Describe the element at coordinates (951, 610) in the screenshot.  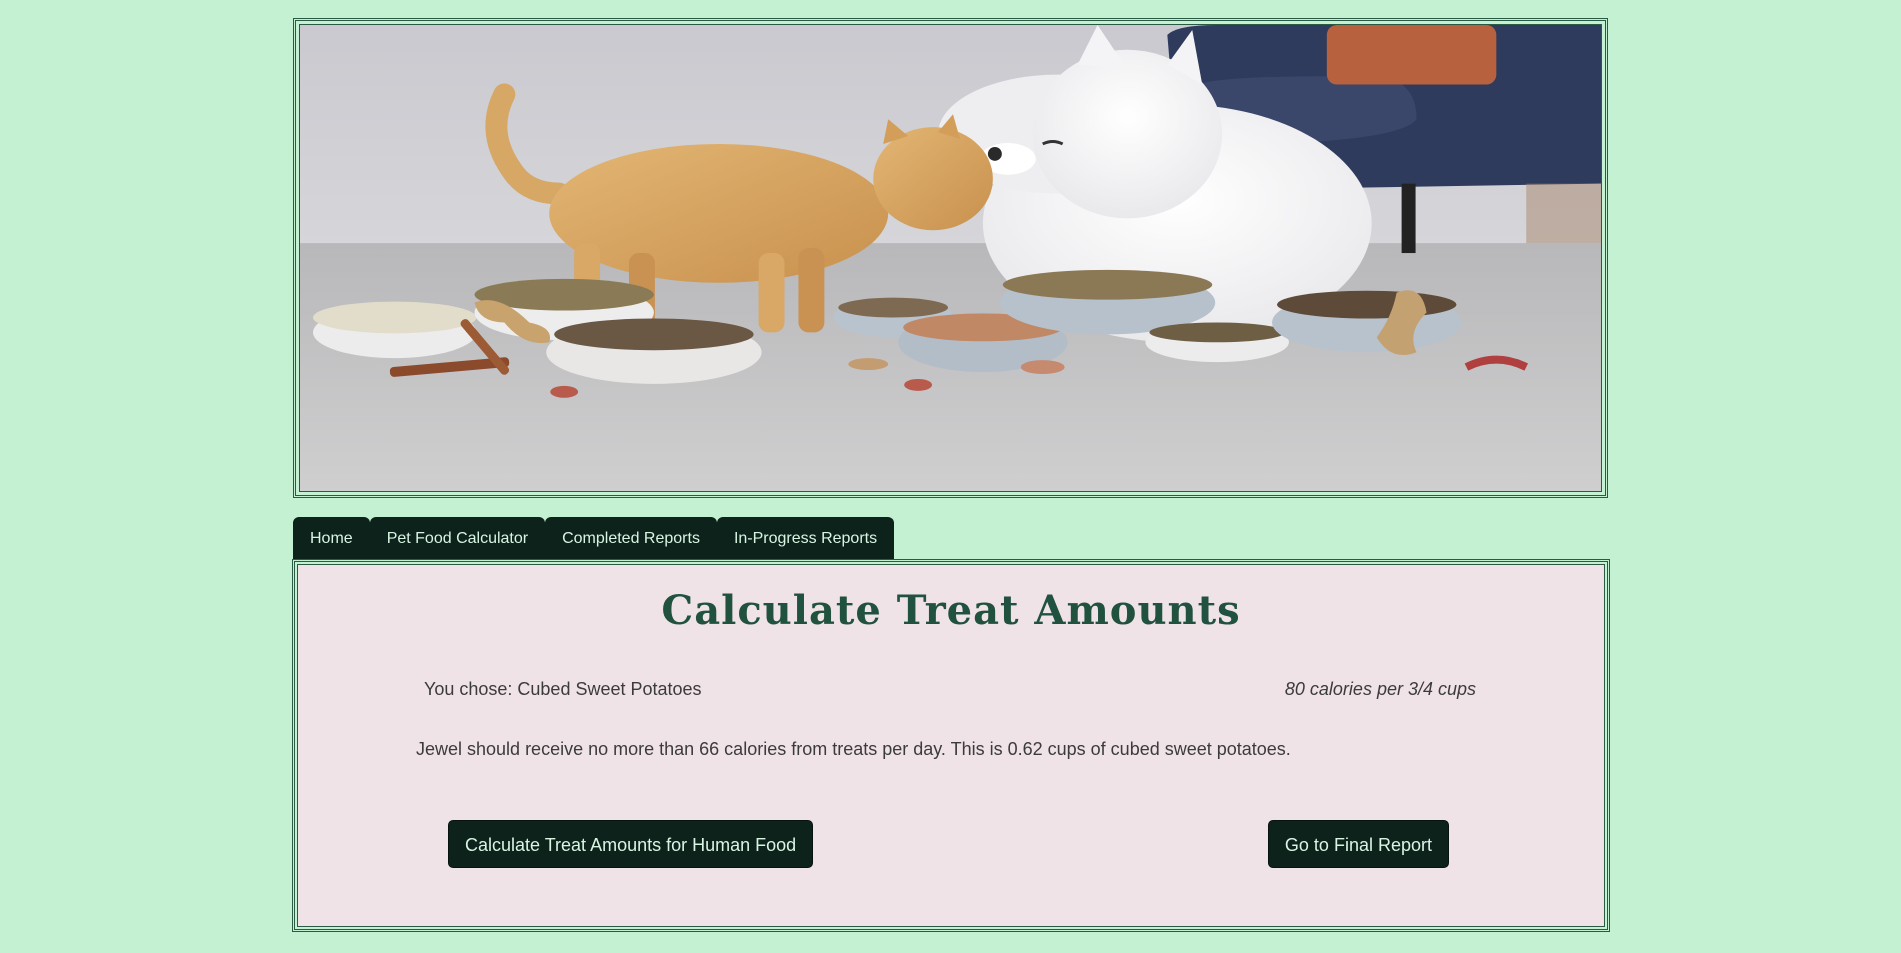
I see `page-title: Calculate Treat Amounts` at that location.